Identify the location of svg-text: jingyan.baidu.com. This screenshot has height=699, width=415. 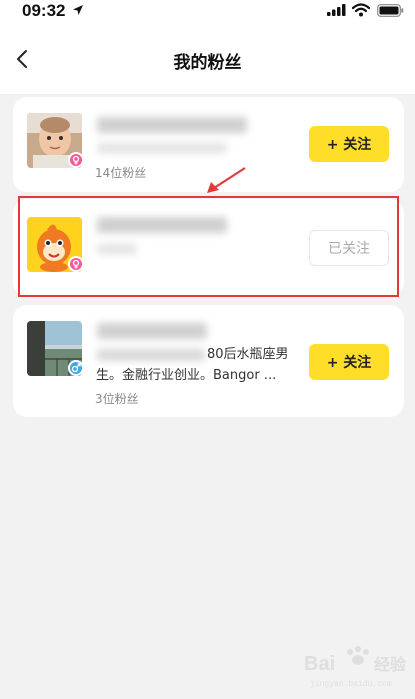
(351, 684).